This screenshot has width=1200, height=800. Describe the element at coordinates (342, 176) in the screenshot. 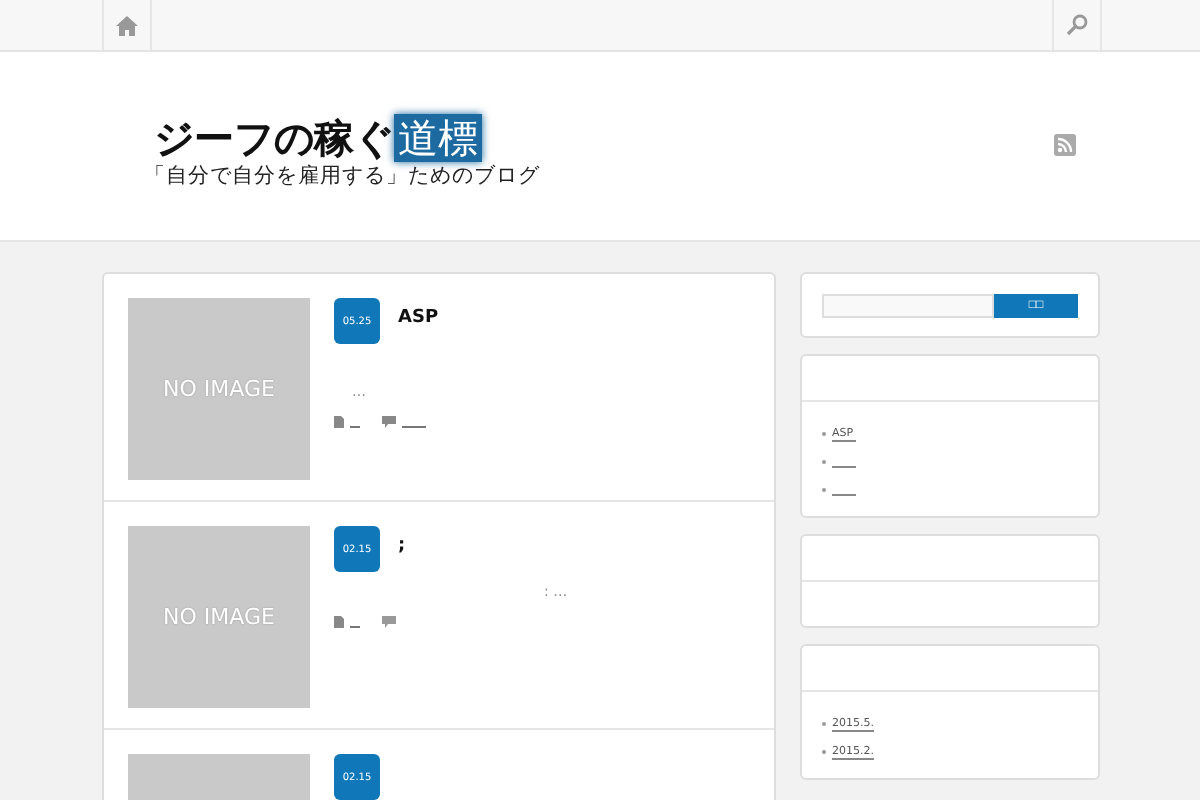

I see `site-tagline: 「自分で自分を雇用する」ためのブログ` at that location.